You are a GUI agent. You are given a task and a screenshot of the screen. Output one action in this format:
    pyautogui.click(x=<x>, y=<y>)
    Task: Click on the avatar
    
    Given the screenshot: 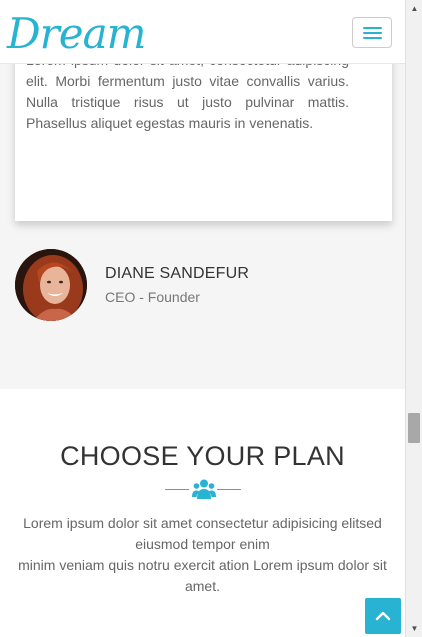 What is the action you would take?
    pyautogui.click(x=51, y=285)
    